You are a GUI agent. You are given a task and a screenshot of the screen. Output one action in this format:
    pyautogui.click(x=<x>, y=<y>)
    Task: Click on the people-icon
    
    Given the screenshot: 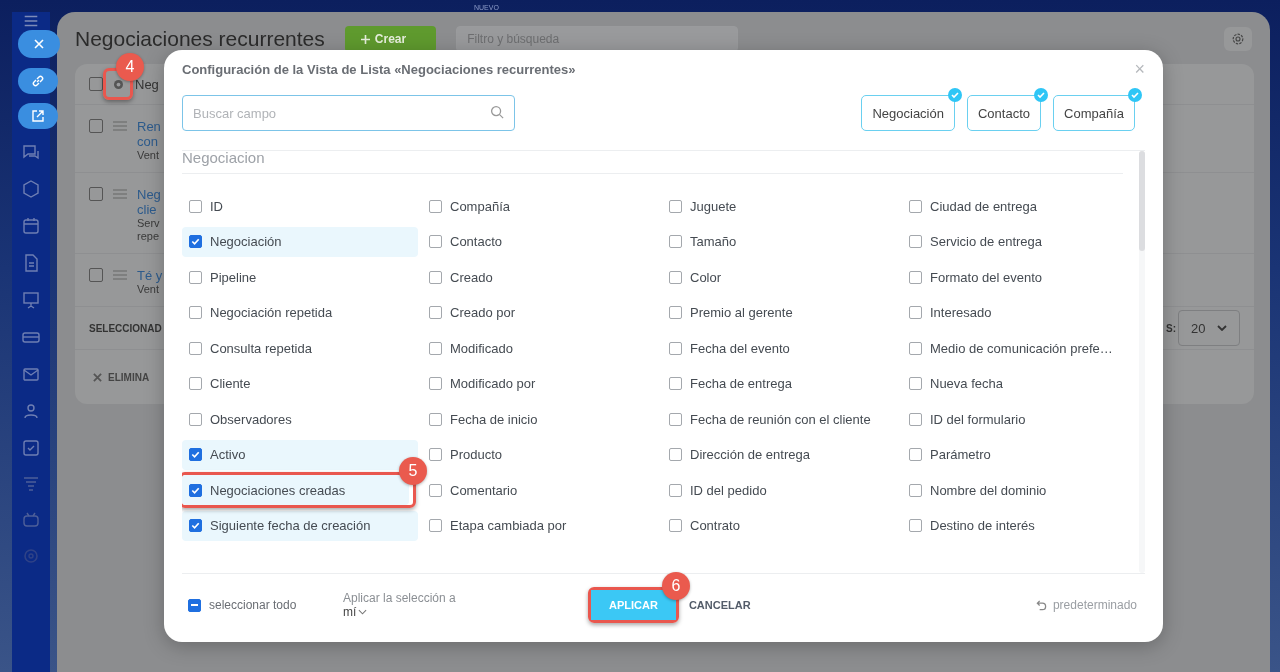 What is the action you would take?
    pyautogui.click(x=31, y=411)
    